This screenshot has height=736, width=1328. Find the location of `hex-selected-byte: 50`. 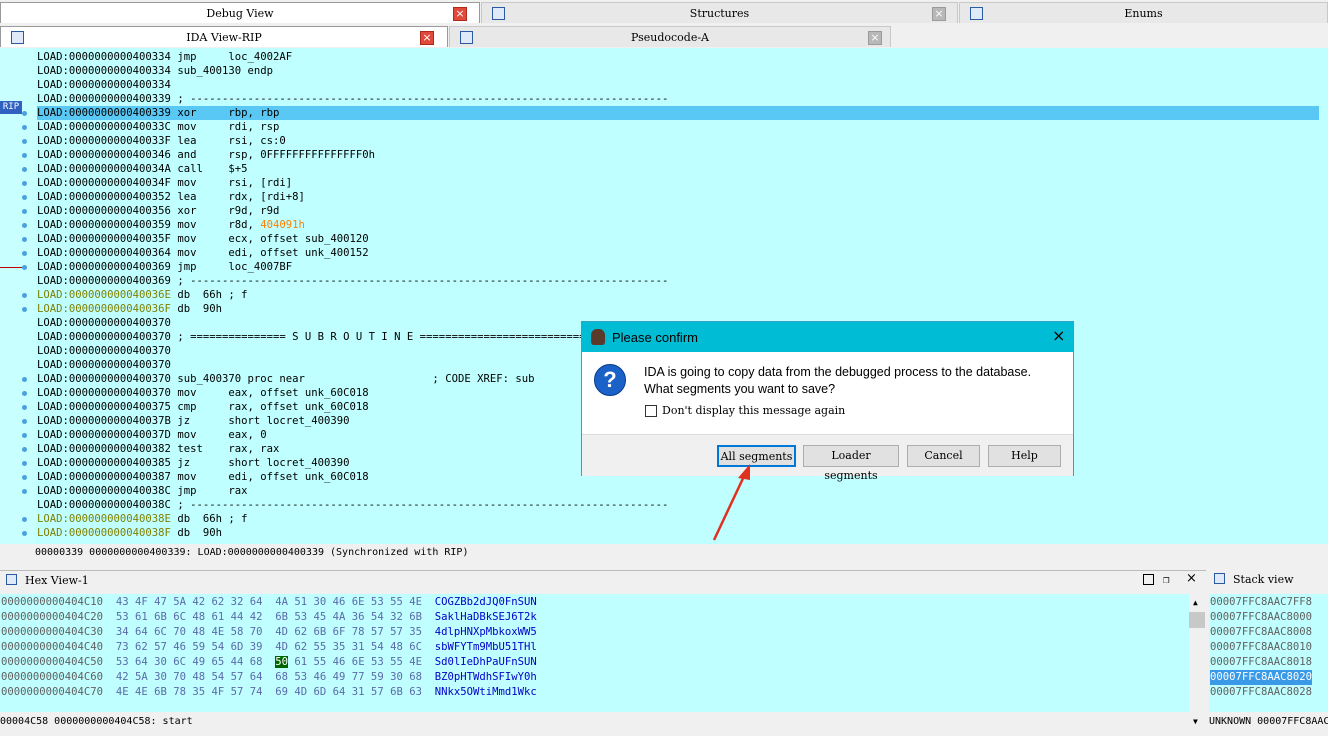

hex-selected-byte: 50 is located at coordinates (282, 662).